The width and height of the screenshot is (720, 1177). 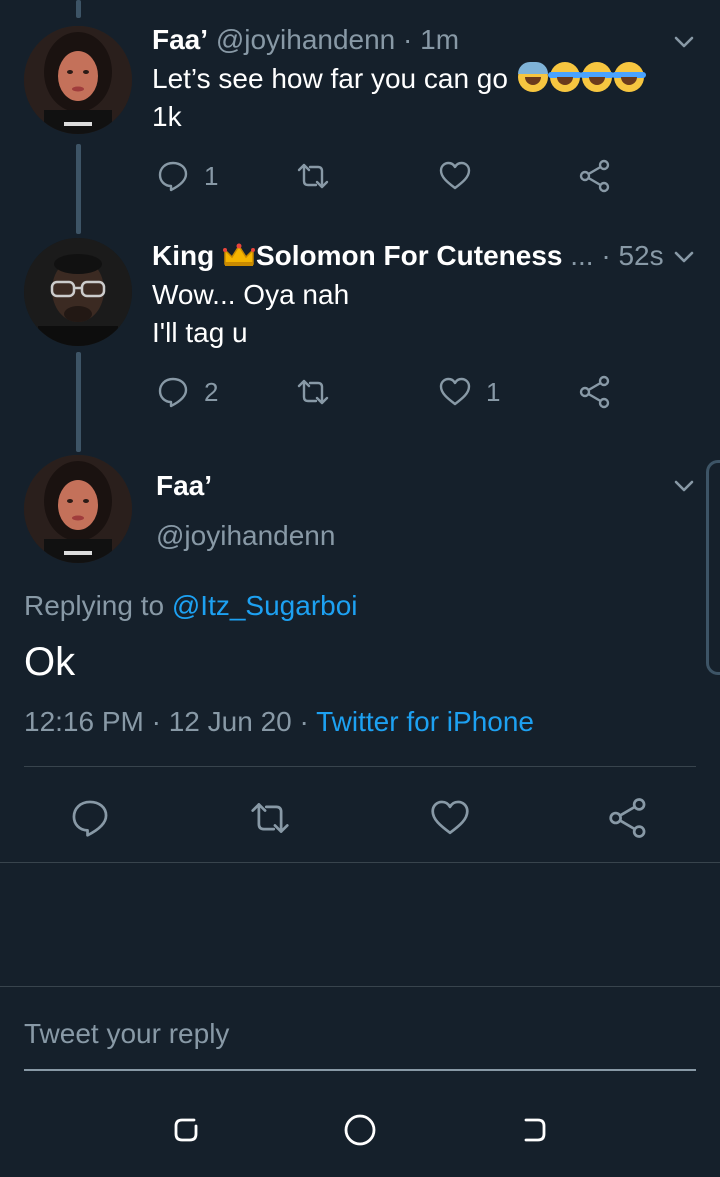 I want to click on main-tweet-actions, so click(x=360, y=818).